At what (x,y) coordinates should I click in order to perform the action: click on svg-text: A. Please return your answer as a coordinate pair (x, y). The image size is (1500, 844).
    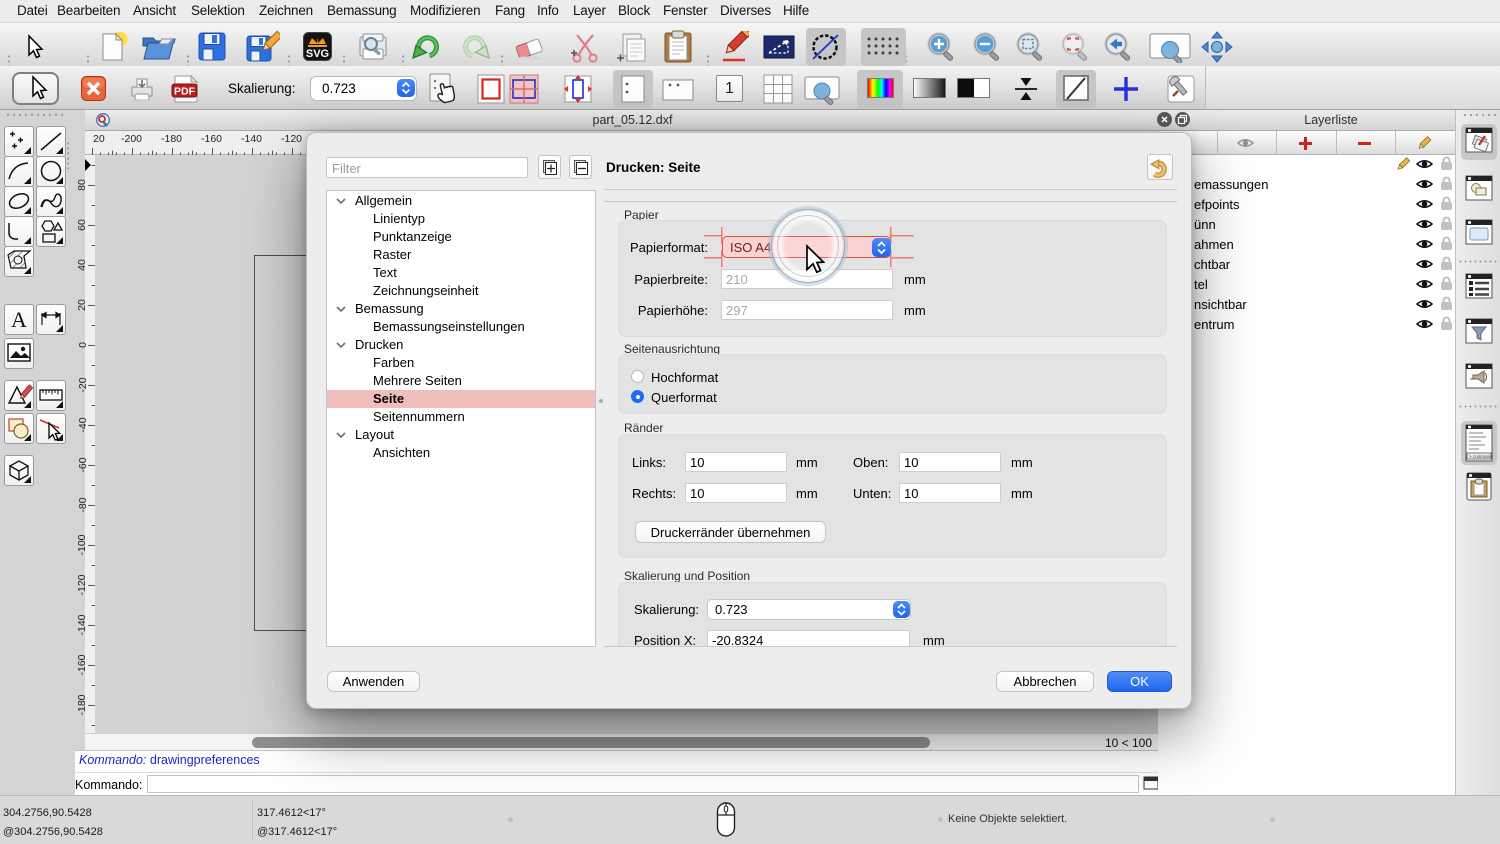
    Looking at the image, I should click on (19, 319).